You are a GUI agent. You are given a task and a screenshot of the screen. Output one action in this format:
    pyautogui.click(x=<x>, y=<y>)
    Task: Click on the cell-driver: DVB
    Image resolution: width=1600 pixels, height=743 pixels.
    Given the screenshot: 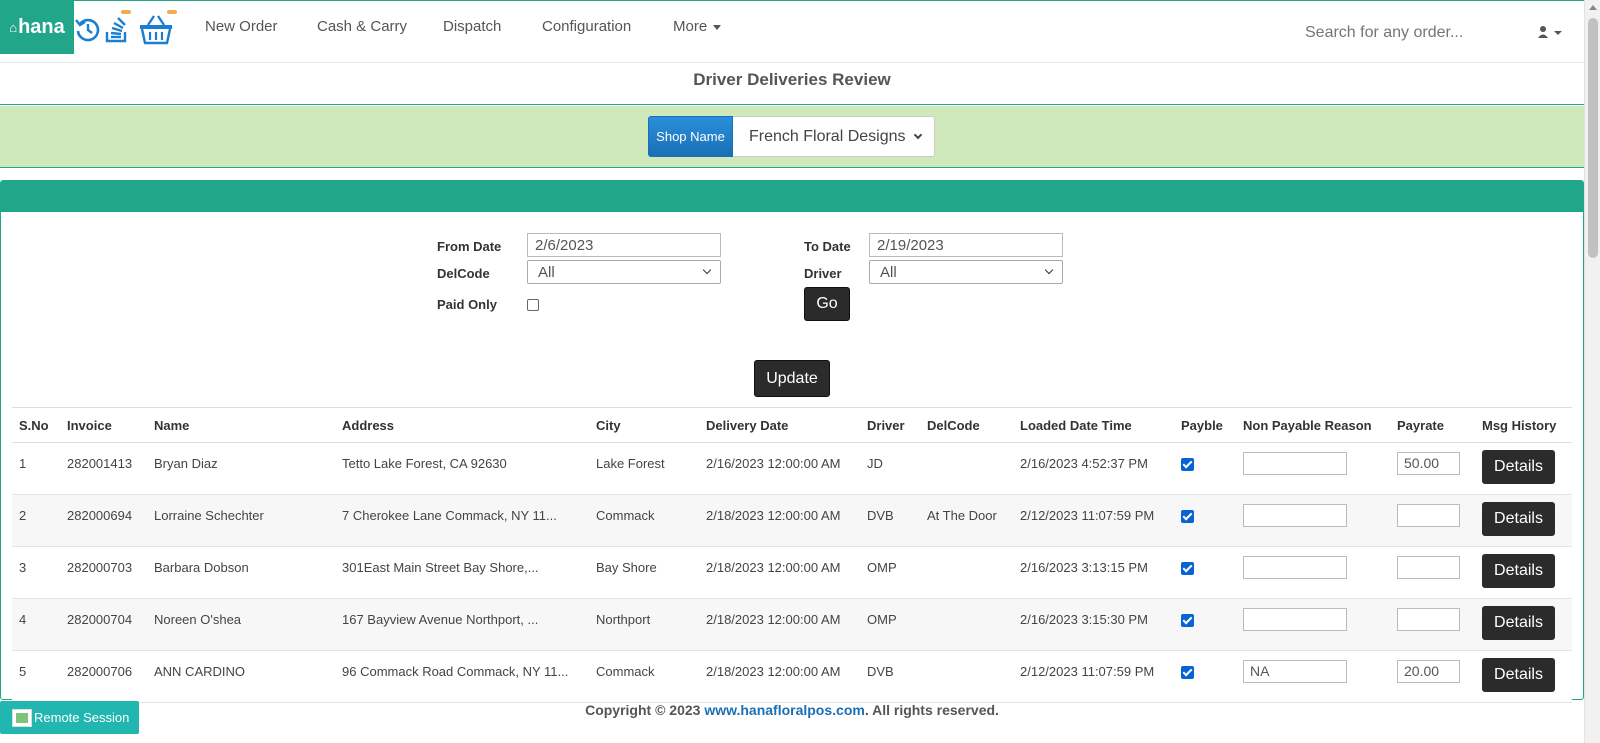 What is the action you would take?
    pyautogui.click(x=890, y=676)
    